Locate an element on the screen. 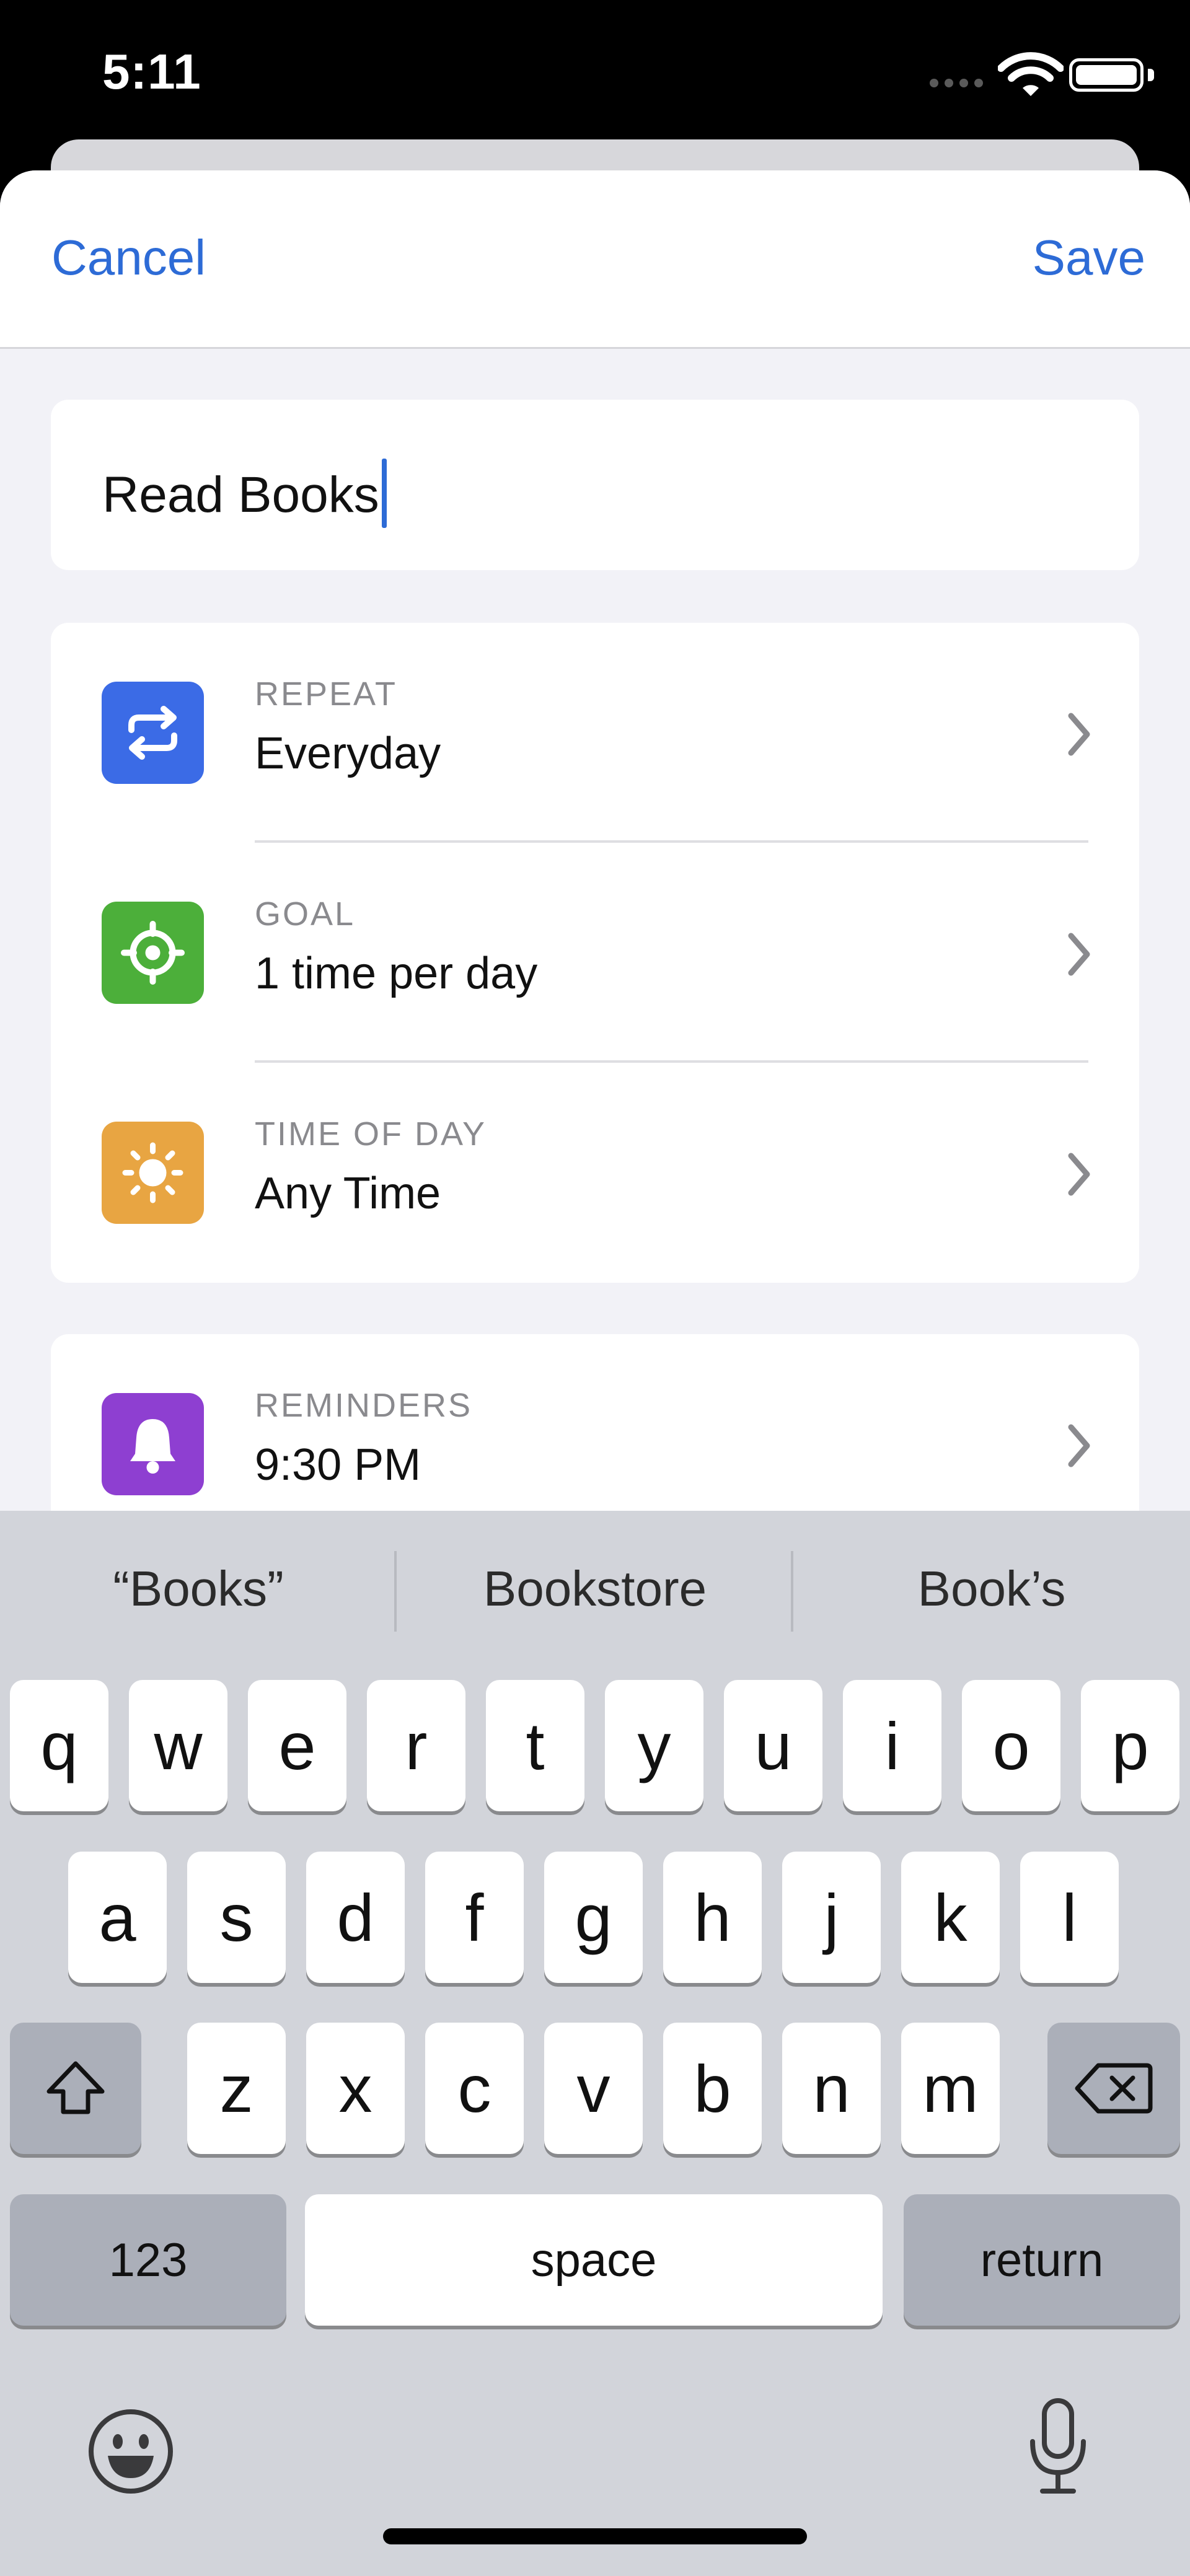  microphone-icon is located at coordinates (1058, 2448).